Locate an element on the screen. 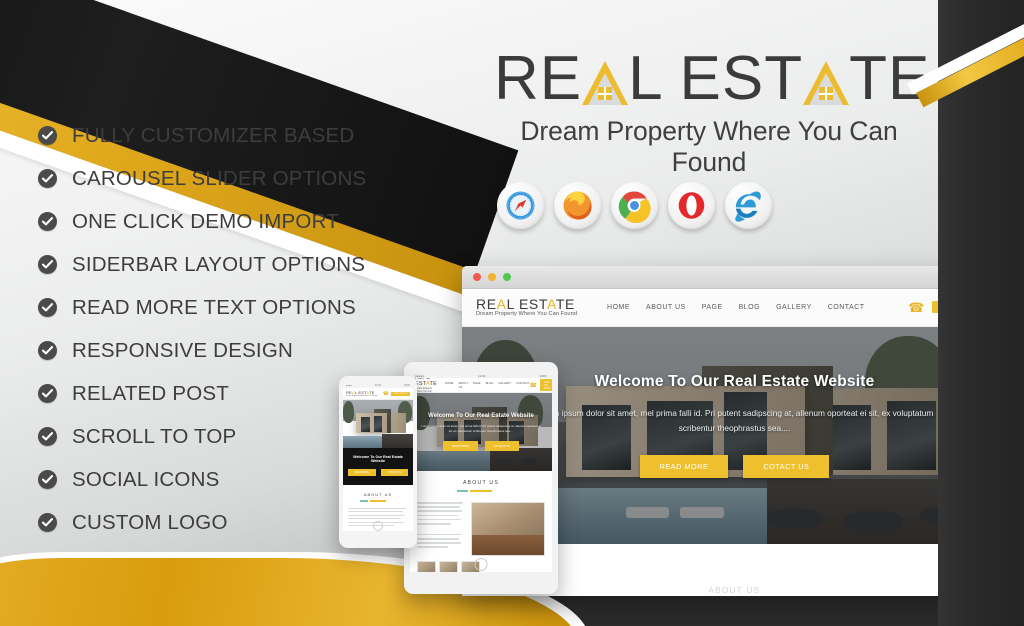  opera-icon is located at coordinates (691, 205).